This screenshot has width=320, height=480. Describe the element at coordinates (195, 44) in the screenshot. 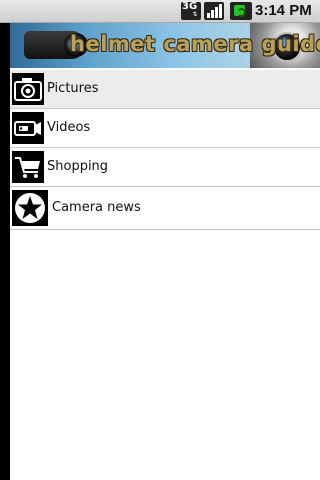

I see `banner-title: helmet camera guide` at that location.